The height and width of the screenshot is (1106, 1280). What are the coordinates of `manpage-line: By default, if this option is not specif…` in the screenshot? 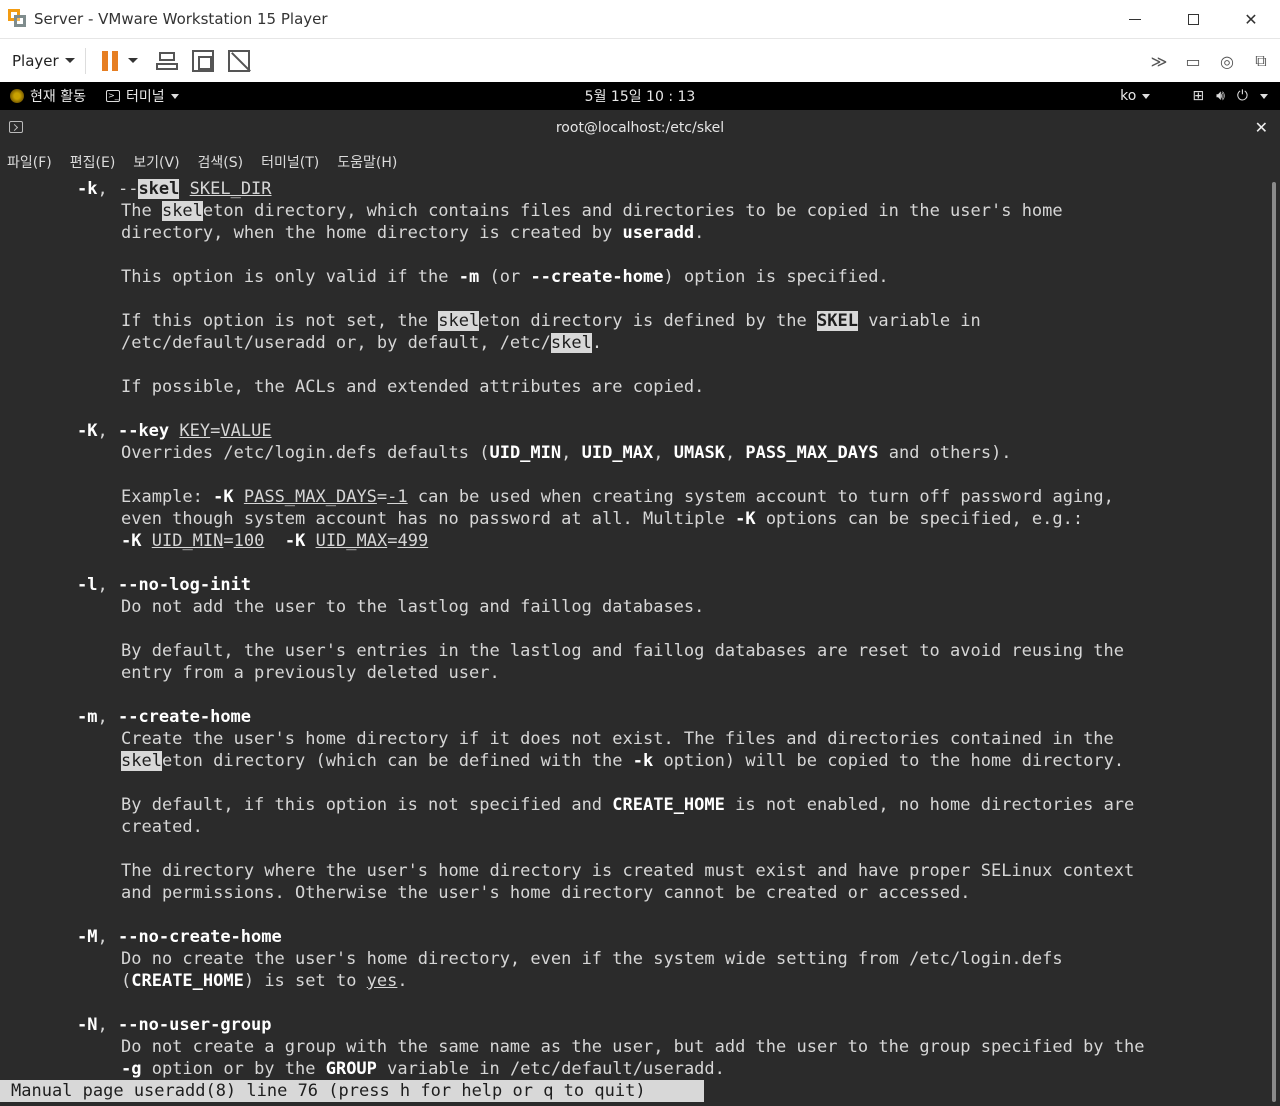 It's located at (634, 805).